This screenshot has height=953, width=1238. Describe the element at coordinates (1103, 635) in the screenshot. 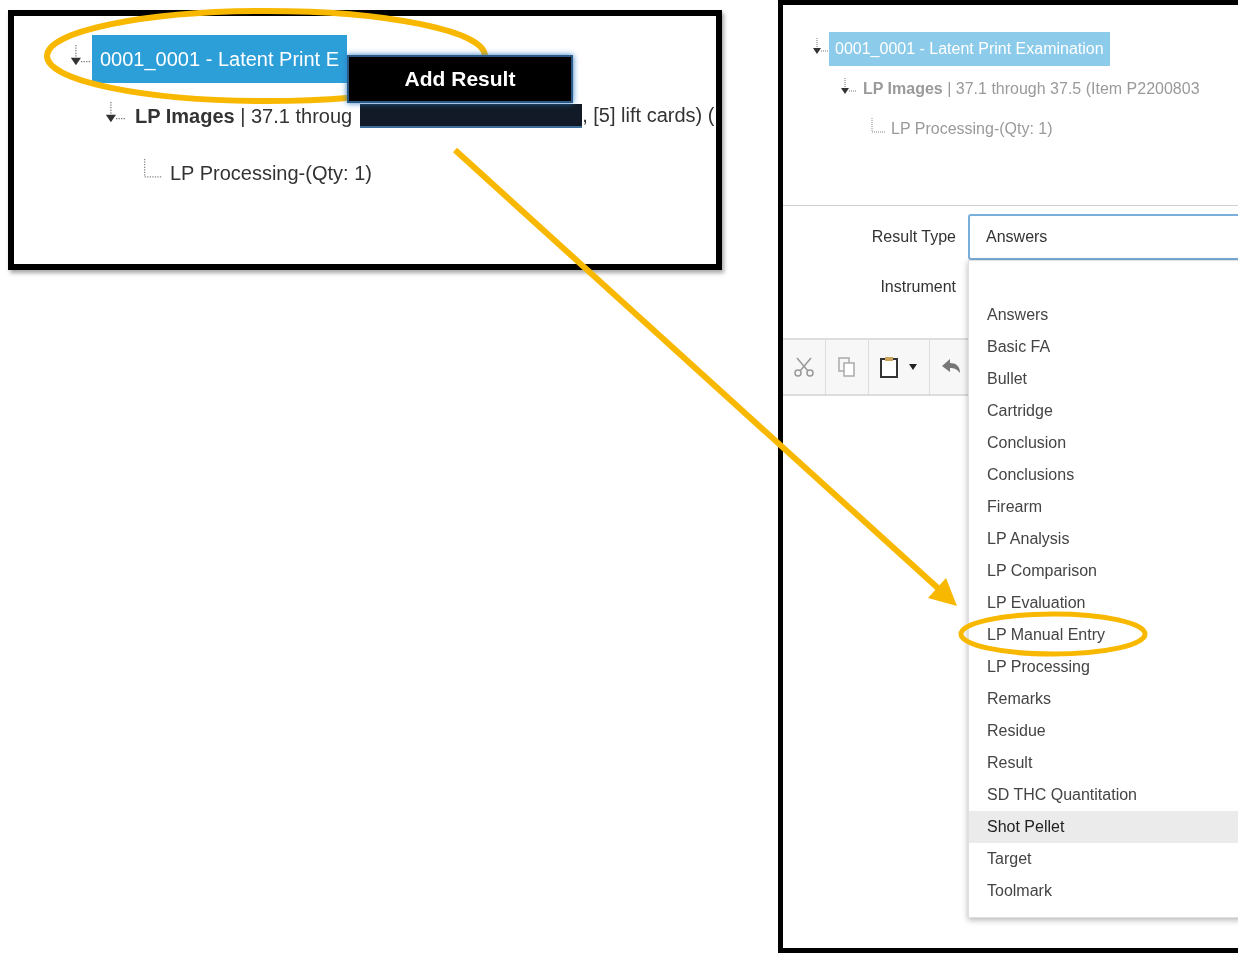

I see `dropdown-option: LP Manual Entry` at that location.